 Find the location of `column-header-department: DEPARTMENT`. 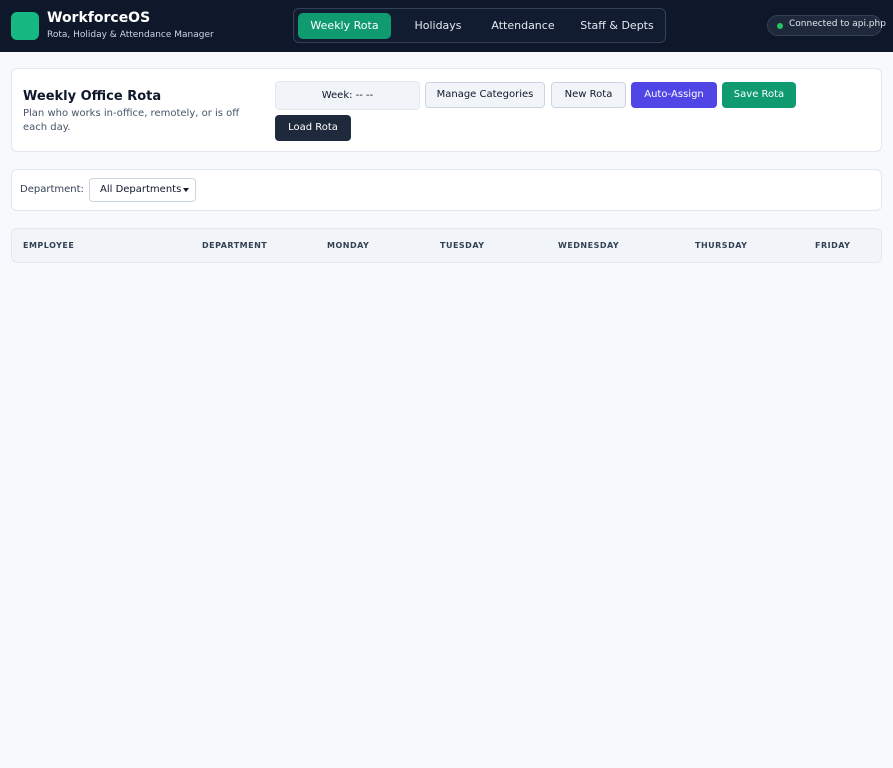

column-header-department: DEPARTMENT is located at coordinates (235, 245).